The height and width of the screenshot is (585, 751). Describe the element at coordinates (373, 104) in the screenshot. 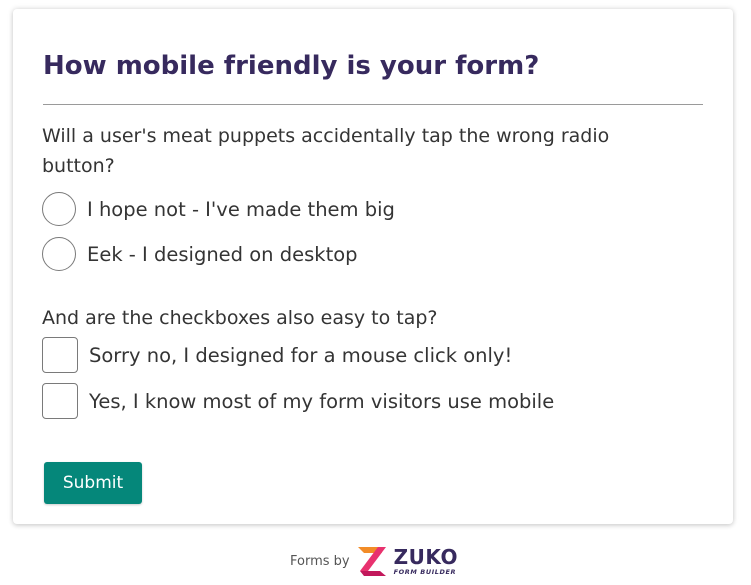

I see `title-divider` at that location.